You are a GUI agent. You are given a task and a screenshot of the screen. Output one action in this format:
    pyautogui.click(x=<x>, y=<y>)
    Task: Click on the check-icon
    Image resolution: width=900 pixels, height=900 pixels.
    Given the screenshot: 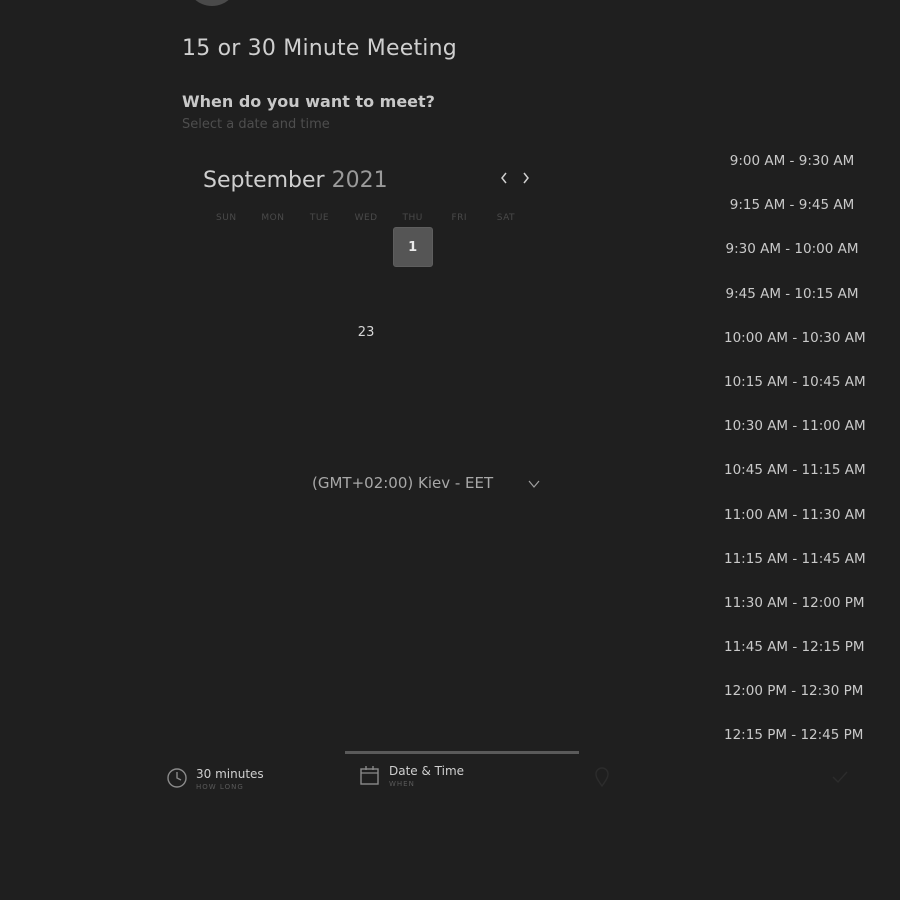 What is the action you would take?
    pyautogui.click(x=840, y=777)
    